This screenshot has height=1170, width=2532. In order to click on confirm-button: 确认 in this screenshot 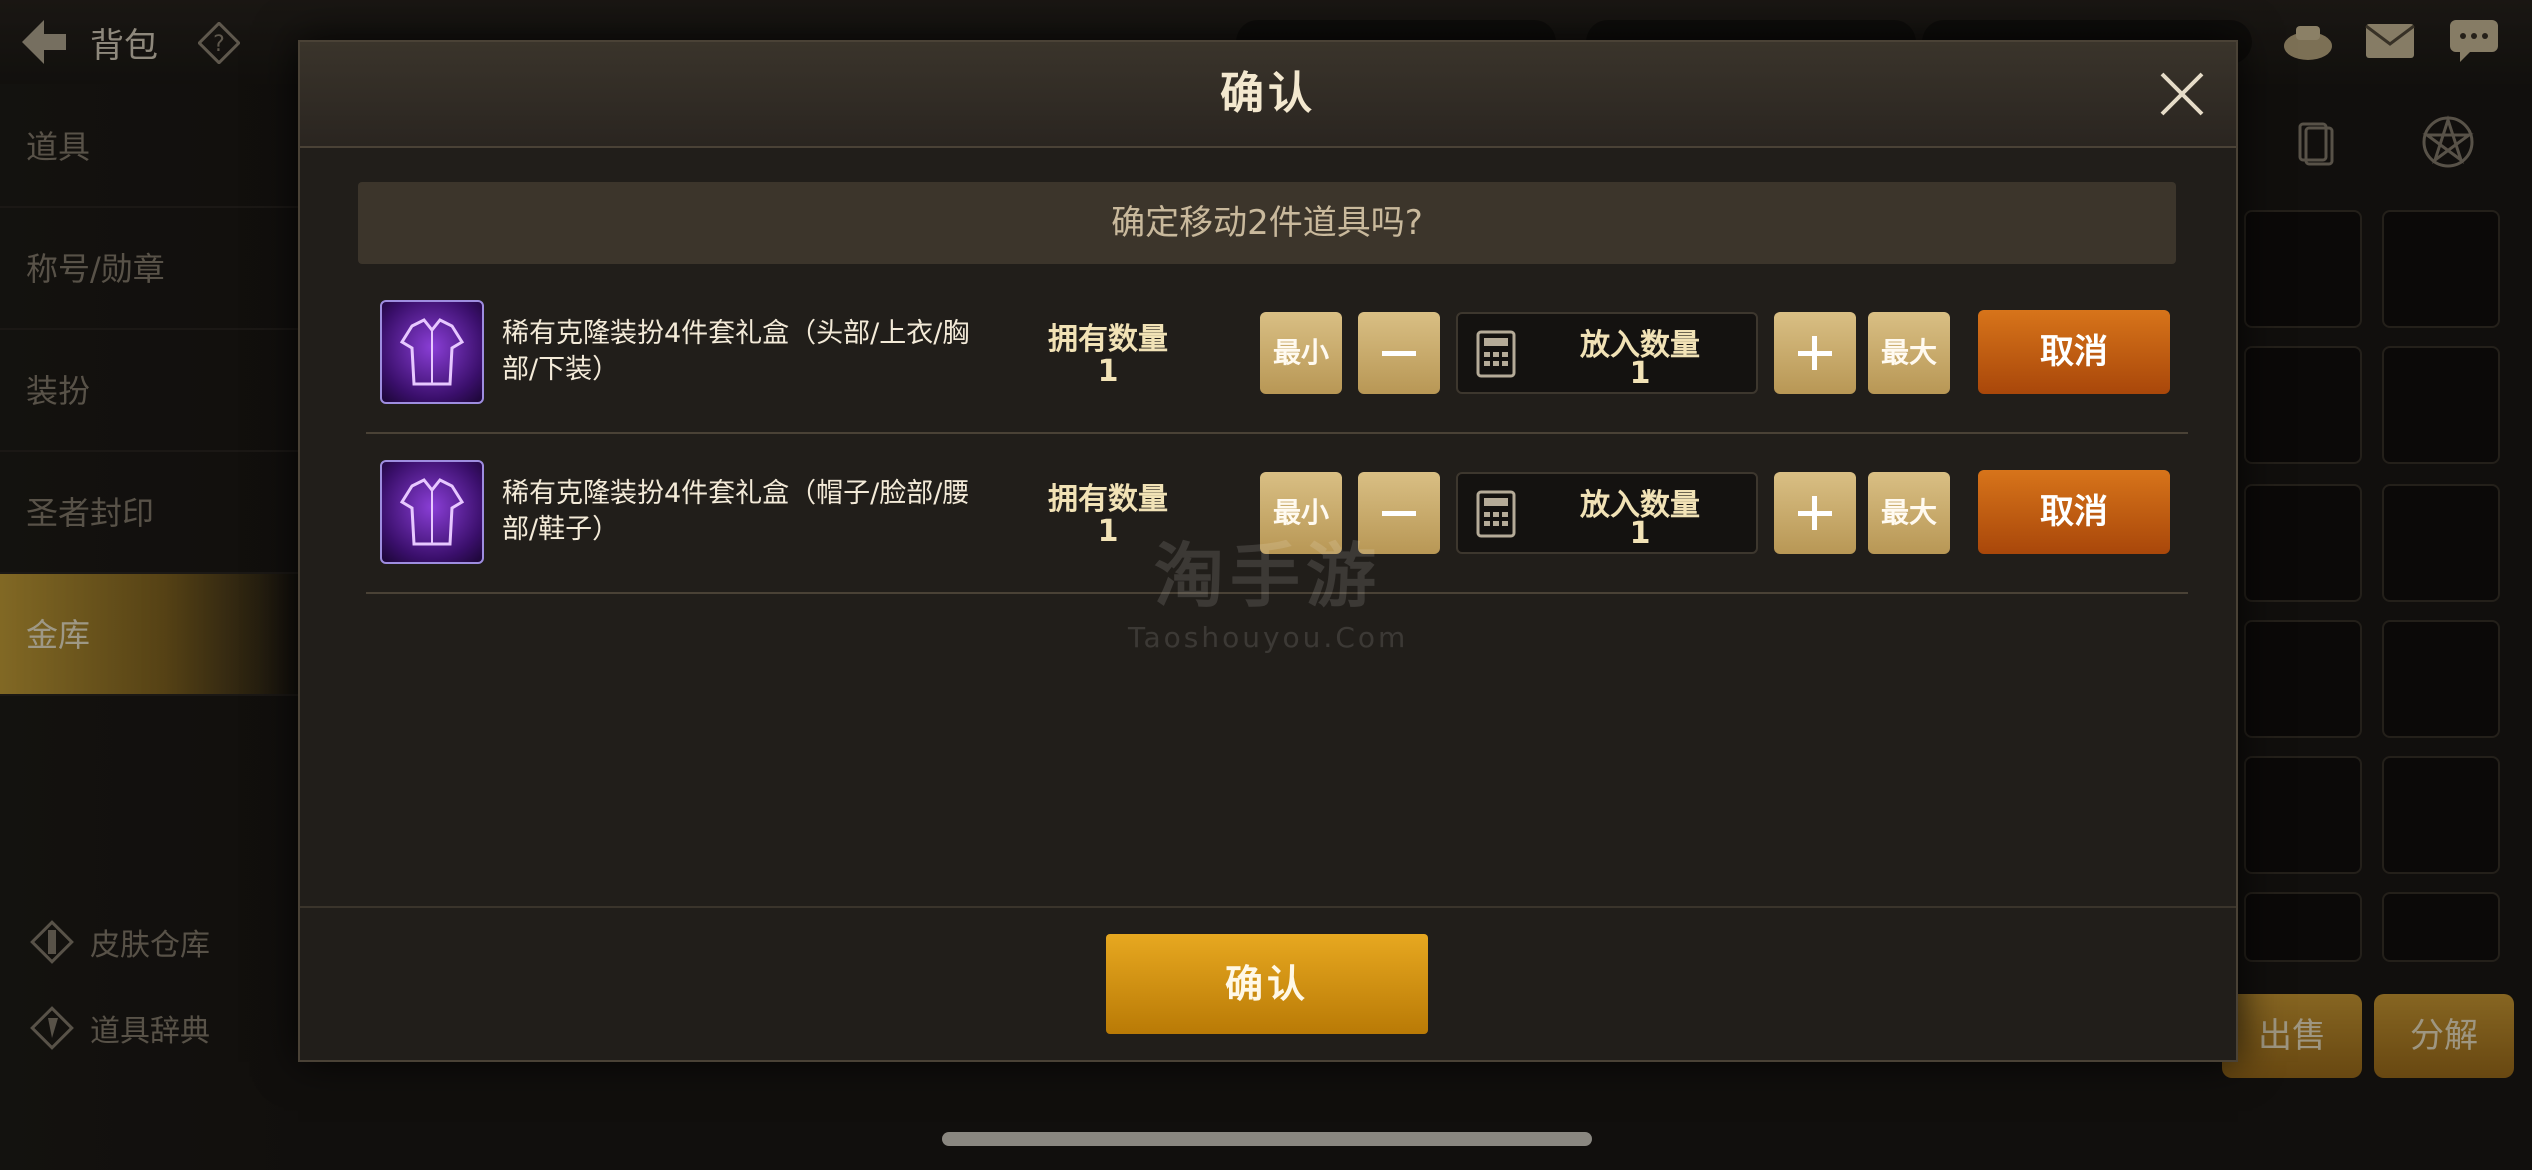, I will do `click(1267, 984)`.